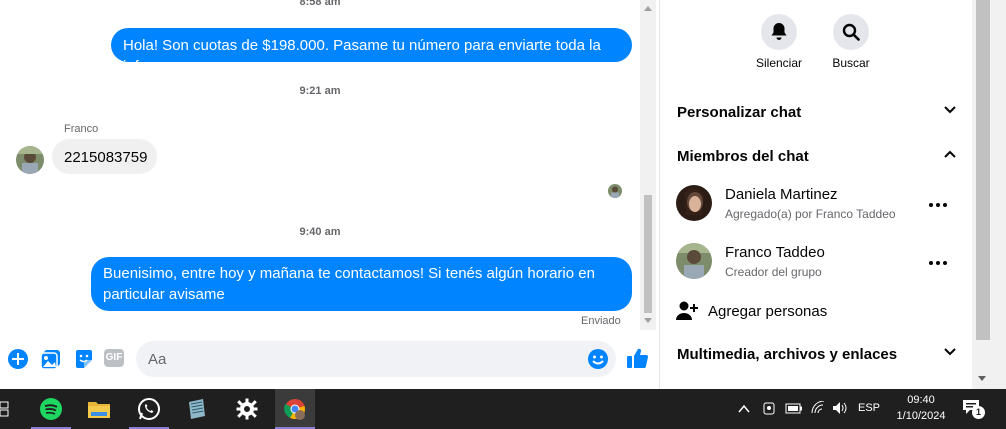 The width and height of the screenshot is (1006, 429). Describe the element at coordinates (51, 359) in the screenshot. I see `image-icon` at that location.